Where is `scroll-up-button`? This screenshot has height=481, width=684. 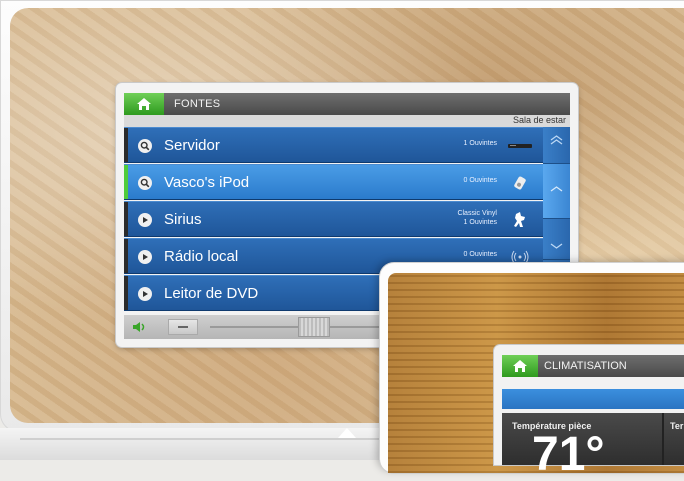
scroll-up-button is located at coordinates (556, 191).